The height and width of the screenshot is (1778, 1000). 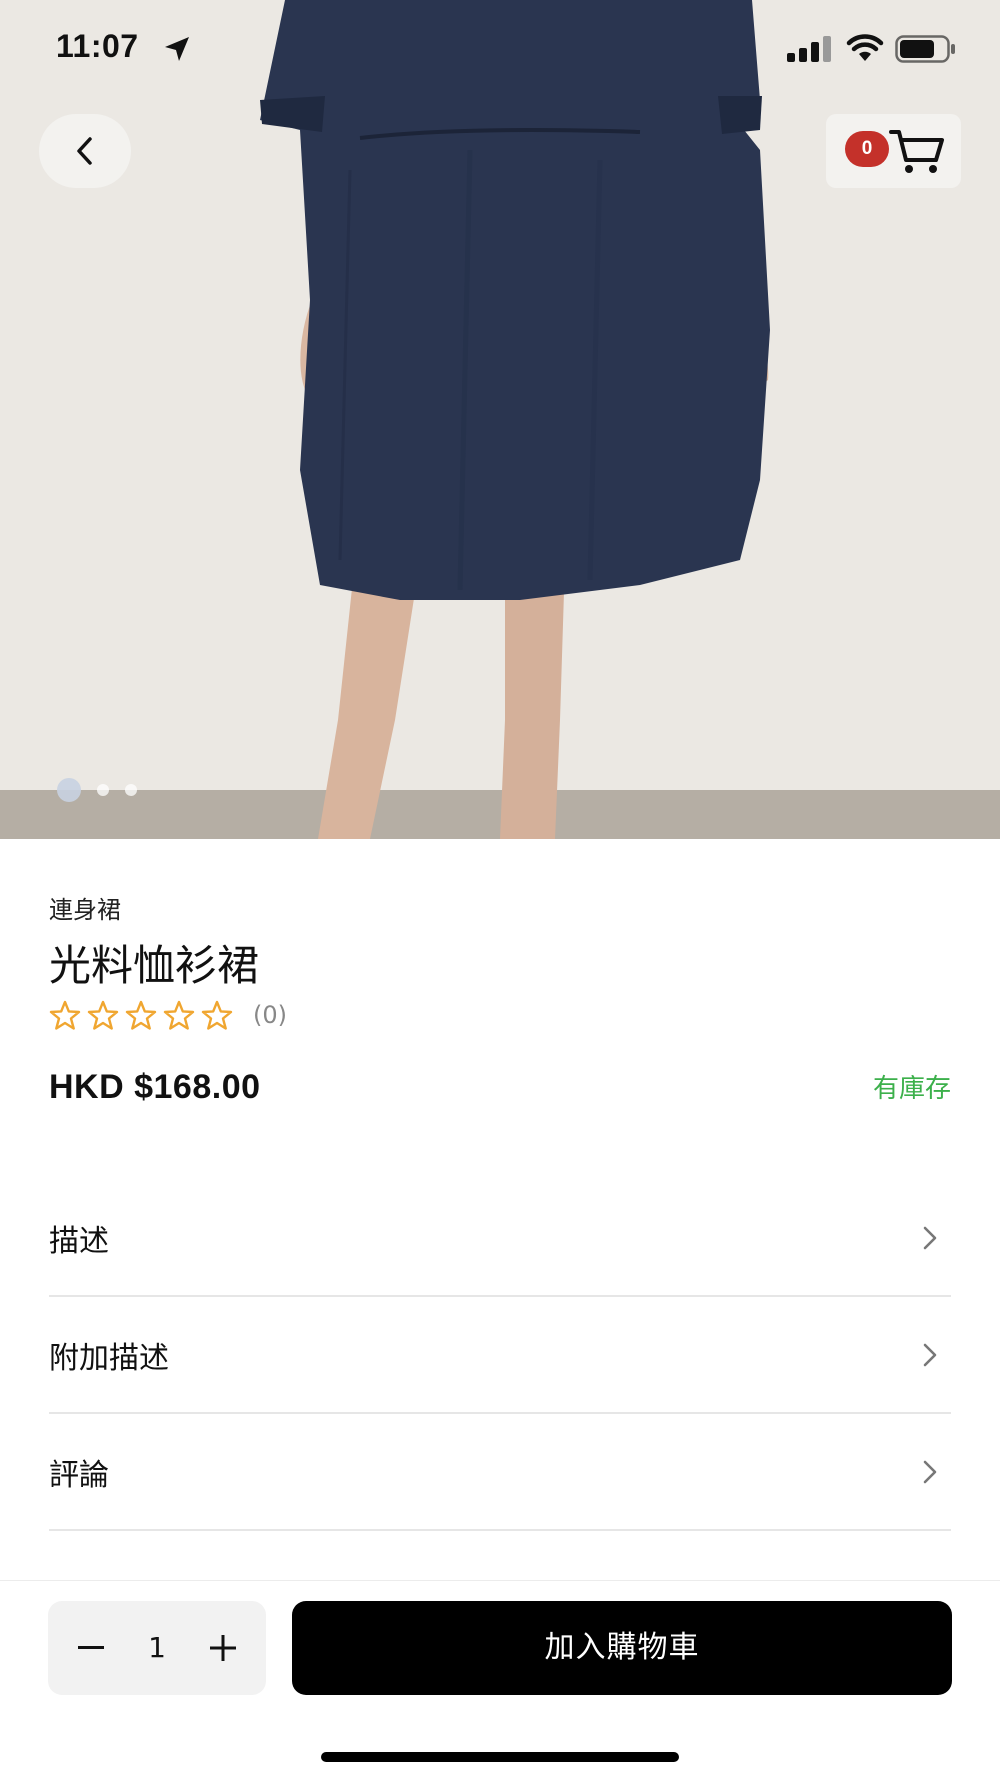 I want to click on section-label: 附加描述, so click(x=109, y=1358).